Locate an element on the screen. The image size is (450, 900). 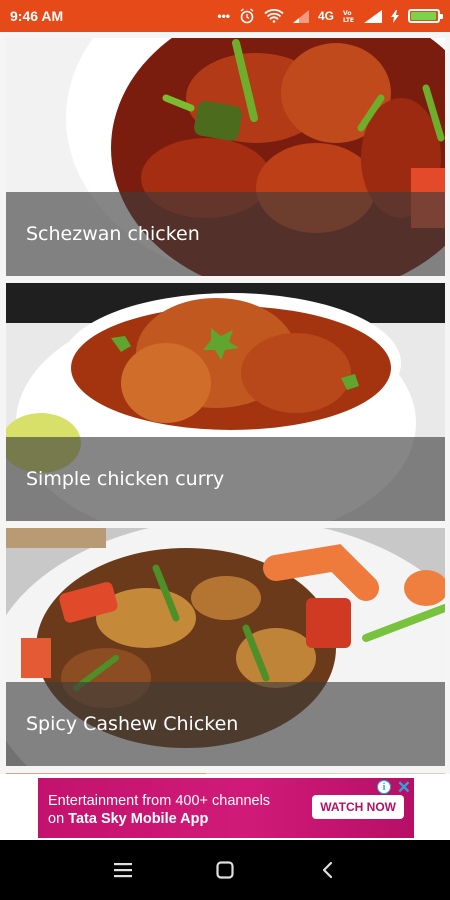
ad-close-icon: ✕ is located at coordinates (404, 788).